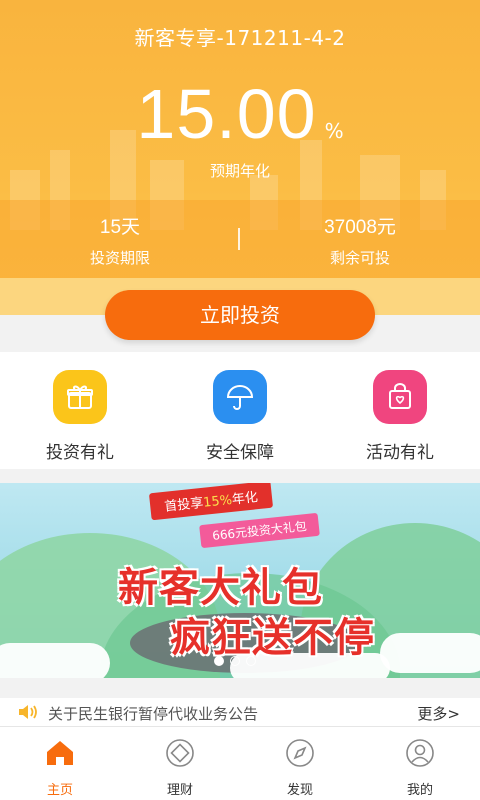  Describe the element at coordinates (60, 767) in the screenshot. I see `tab-home: 主页` at that location.